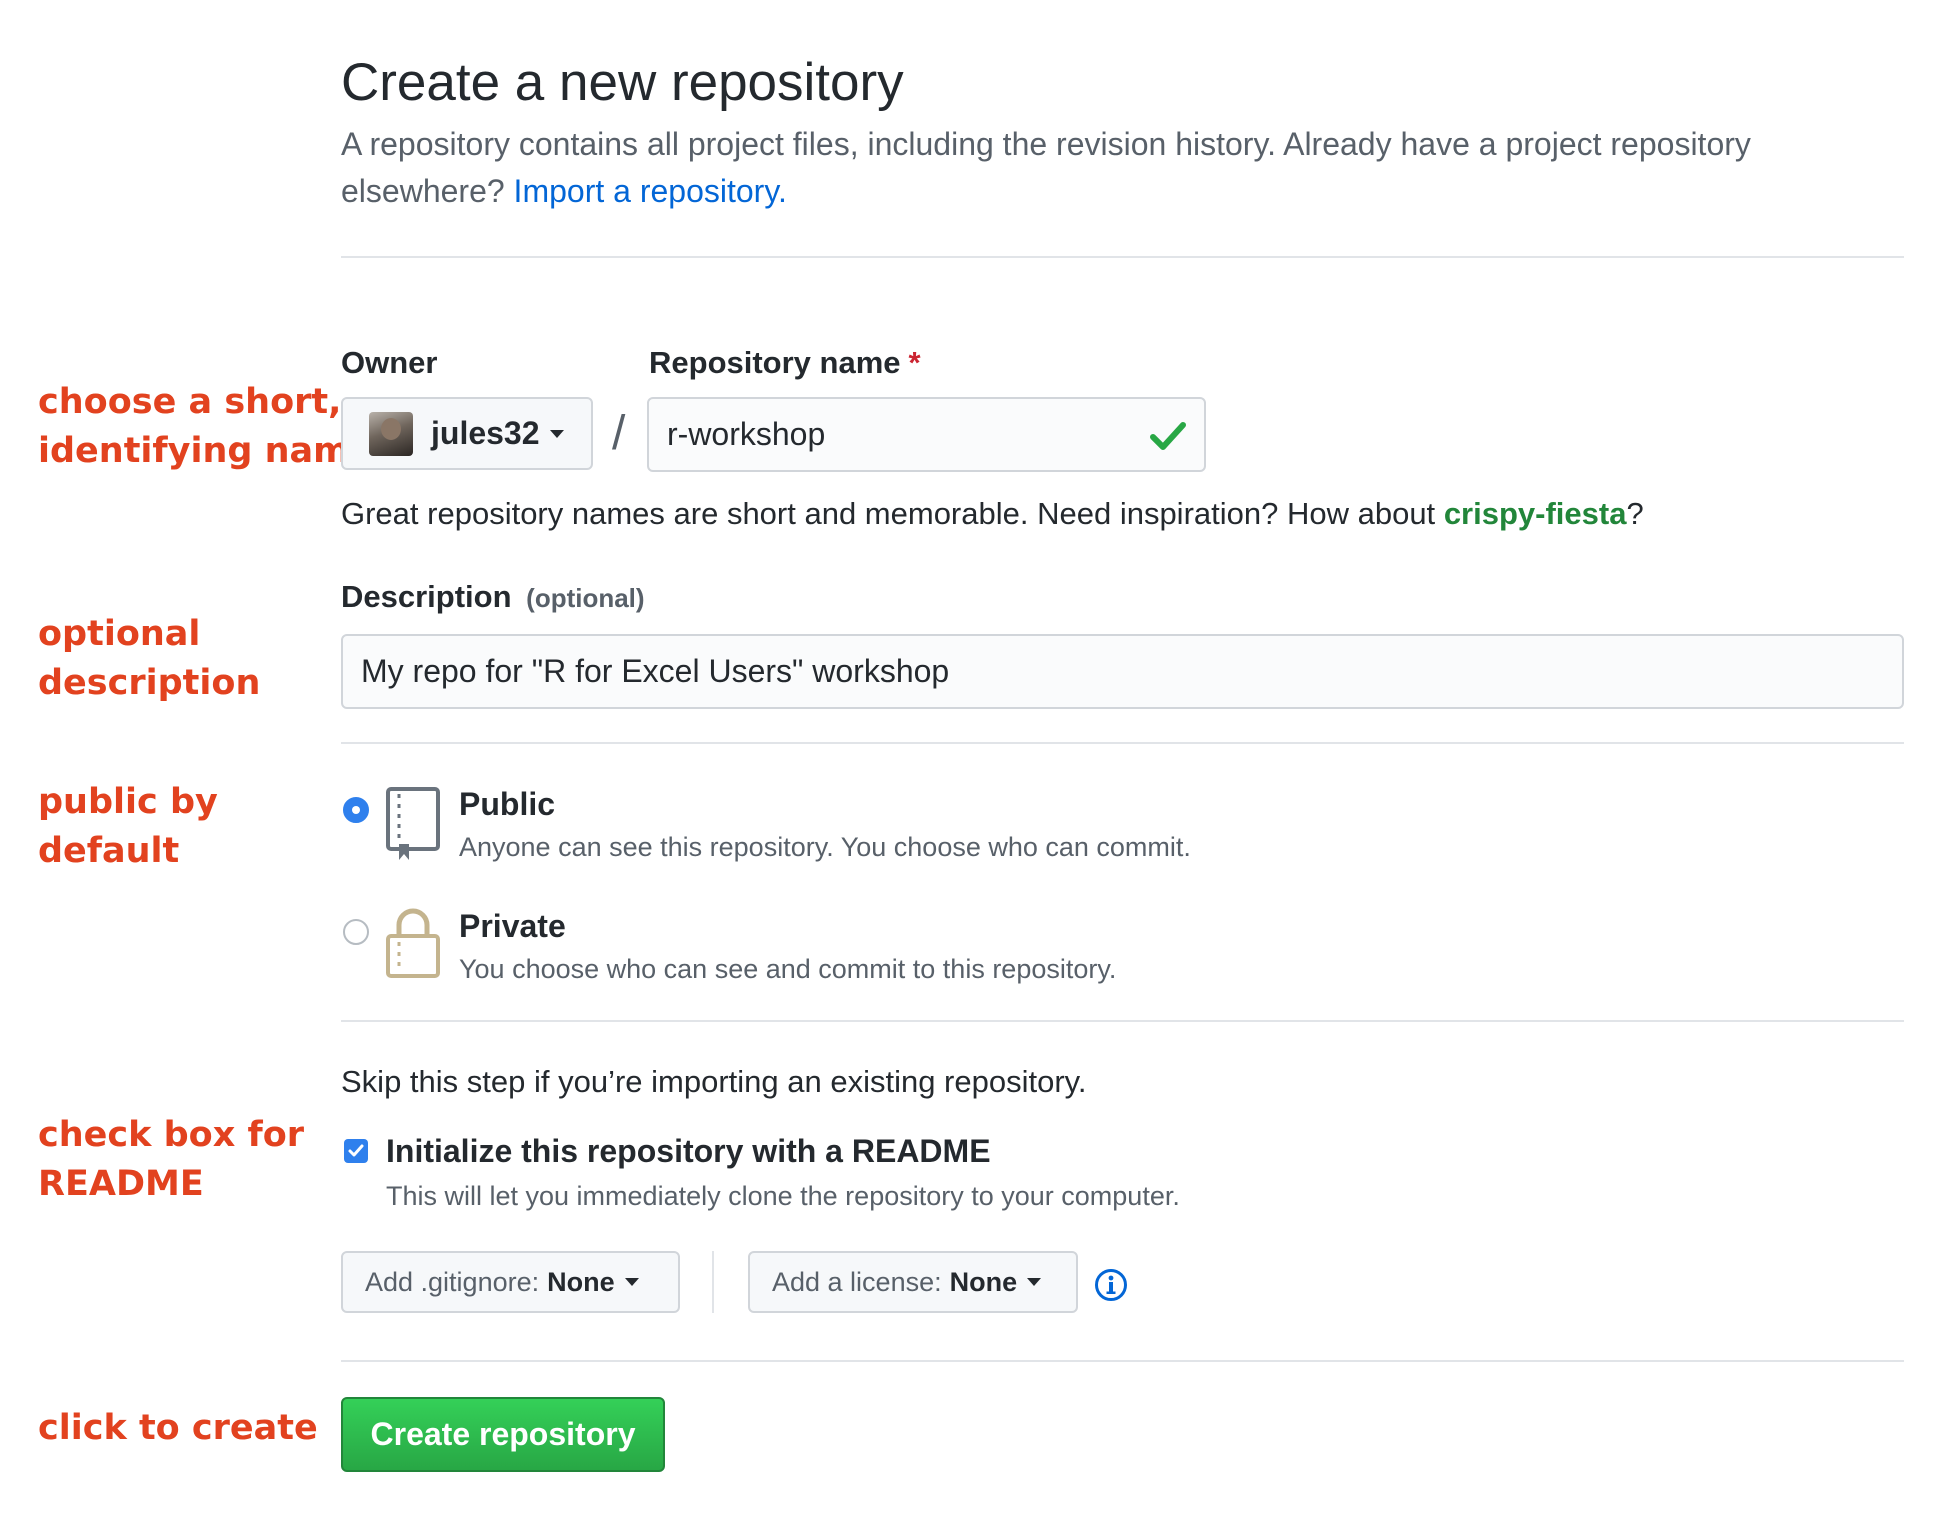 The image size is (1940, 1514). Describe the element at coordinates (413, 823) in the screenshot. I see `repo-book-icon` at that location.